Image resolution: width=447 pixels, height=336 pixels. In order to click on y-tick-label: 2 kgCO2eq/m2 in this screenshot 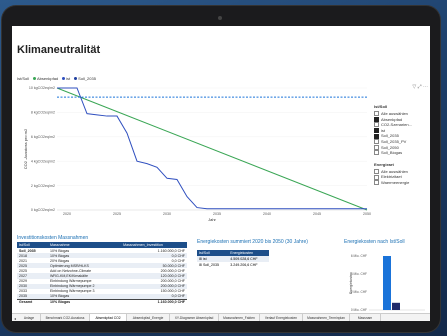, I will do `click(43, 186)`.